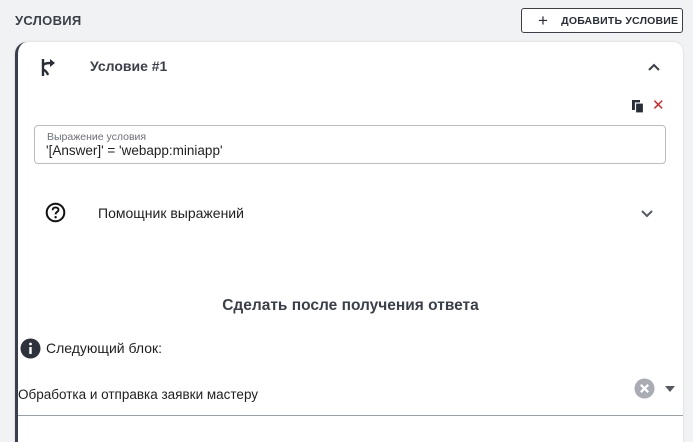 The height and width of the screenshot is (442, 693). Describe the element at coordinates (644, 388) in the screenshot. I see `clear-icon` at that location.